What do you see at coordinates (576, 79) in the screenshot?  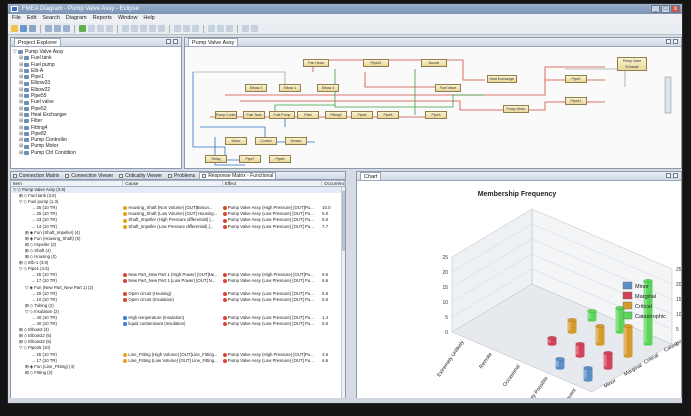 I see `block-pipe2: Pipe2` at bounding box center [576, 79].